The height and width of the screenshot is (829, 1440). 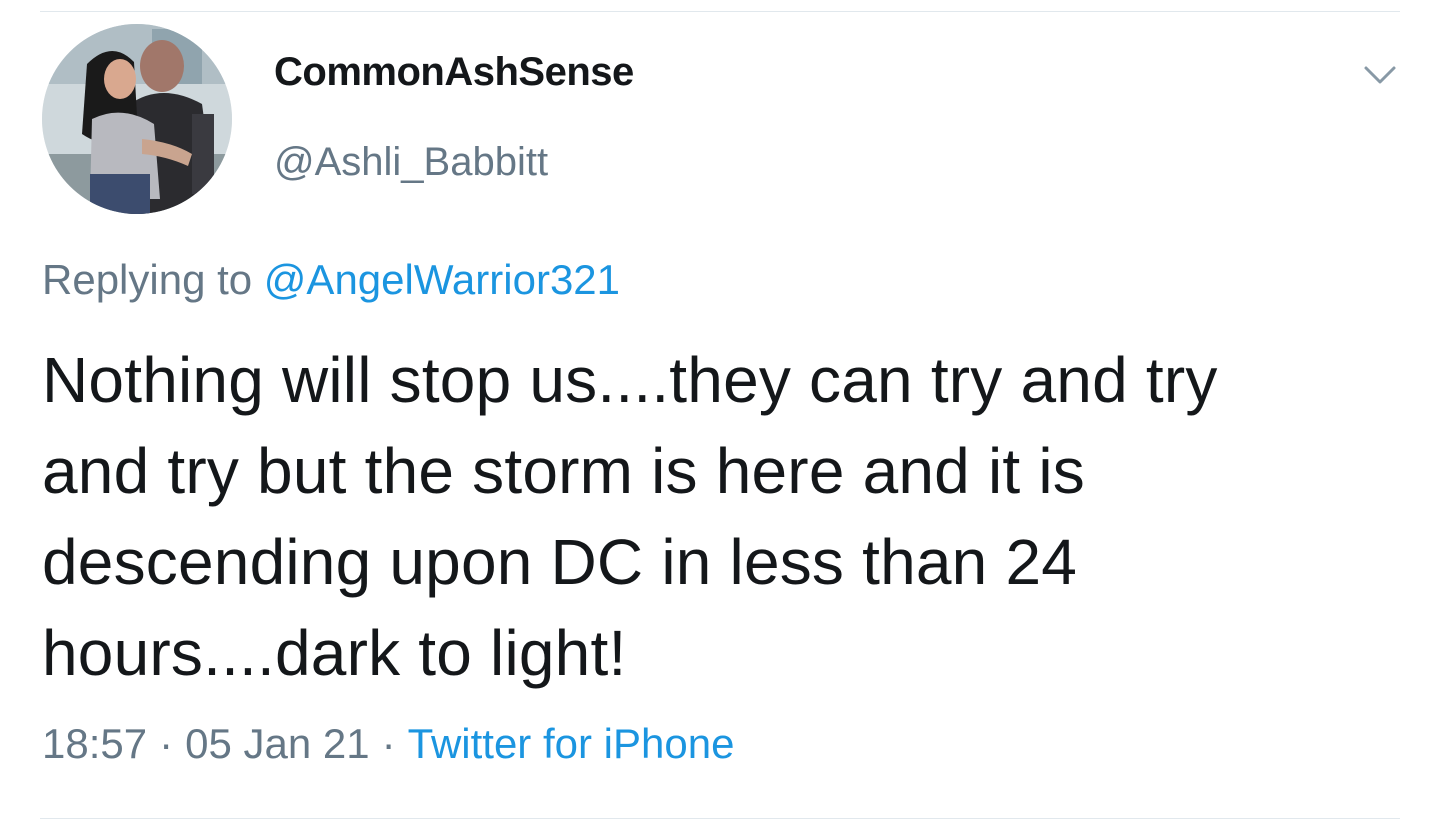 I want to click on top-divider, so click(x=720, y=11).